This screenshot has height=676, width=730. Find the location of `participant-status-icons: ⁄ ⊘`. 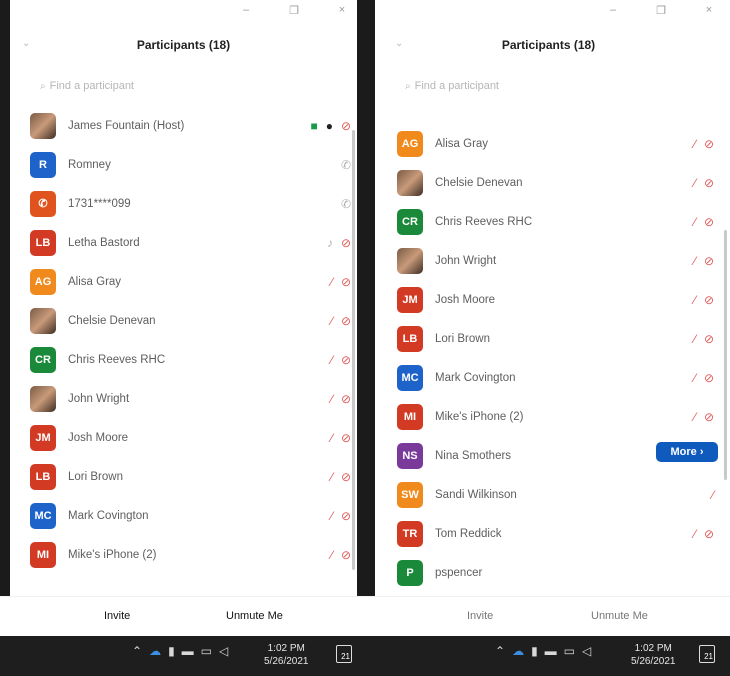

participant-status-icons: ⁄ ⊘ is located at coordinates (341, 438).